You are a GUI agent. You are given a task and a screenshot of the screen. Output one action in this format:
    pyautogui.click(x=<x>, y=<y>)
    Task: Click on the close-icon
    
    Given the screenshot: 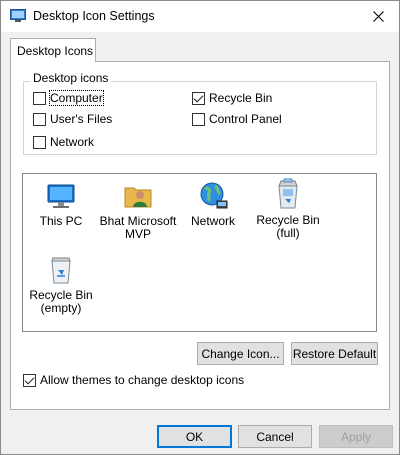 What is the action you would take?
    pyautogui.click(x=378, y=16)
    